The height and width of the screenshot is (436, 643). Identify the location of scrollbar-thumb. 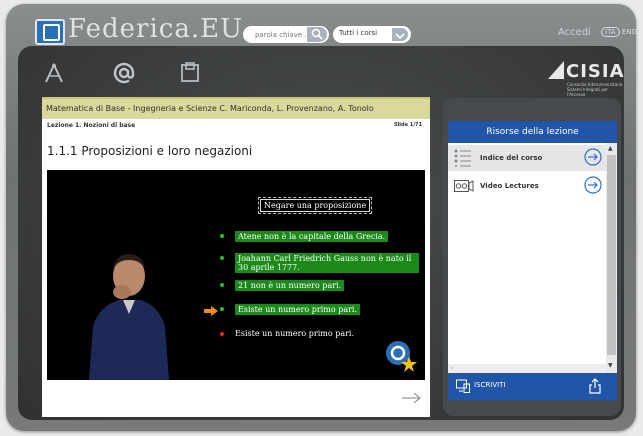
(611, 255).